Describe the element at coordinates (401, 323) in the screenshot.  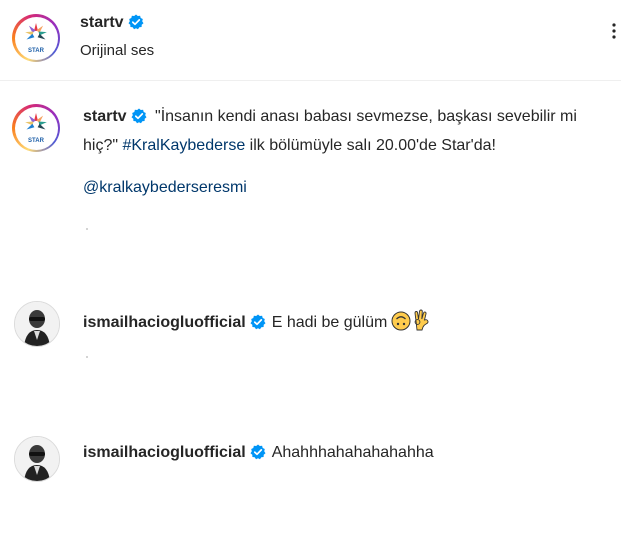
I see `upside-down-face-emoji-icon` at that location.